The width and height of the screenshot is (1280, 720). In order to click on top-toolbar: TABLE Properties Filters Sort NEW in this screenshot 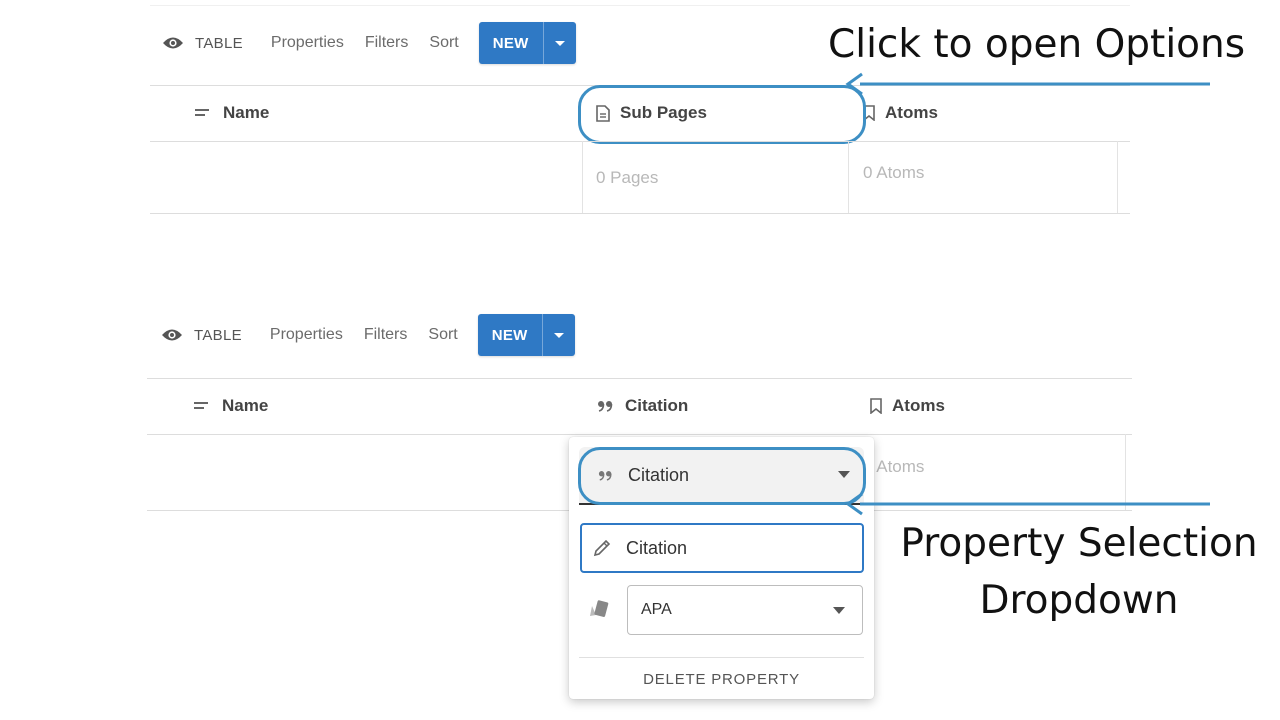, I will do `click(369, 43)`.